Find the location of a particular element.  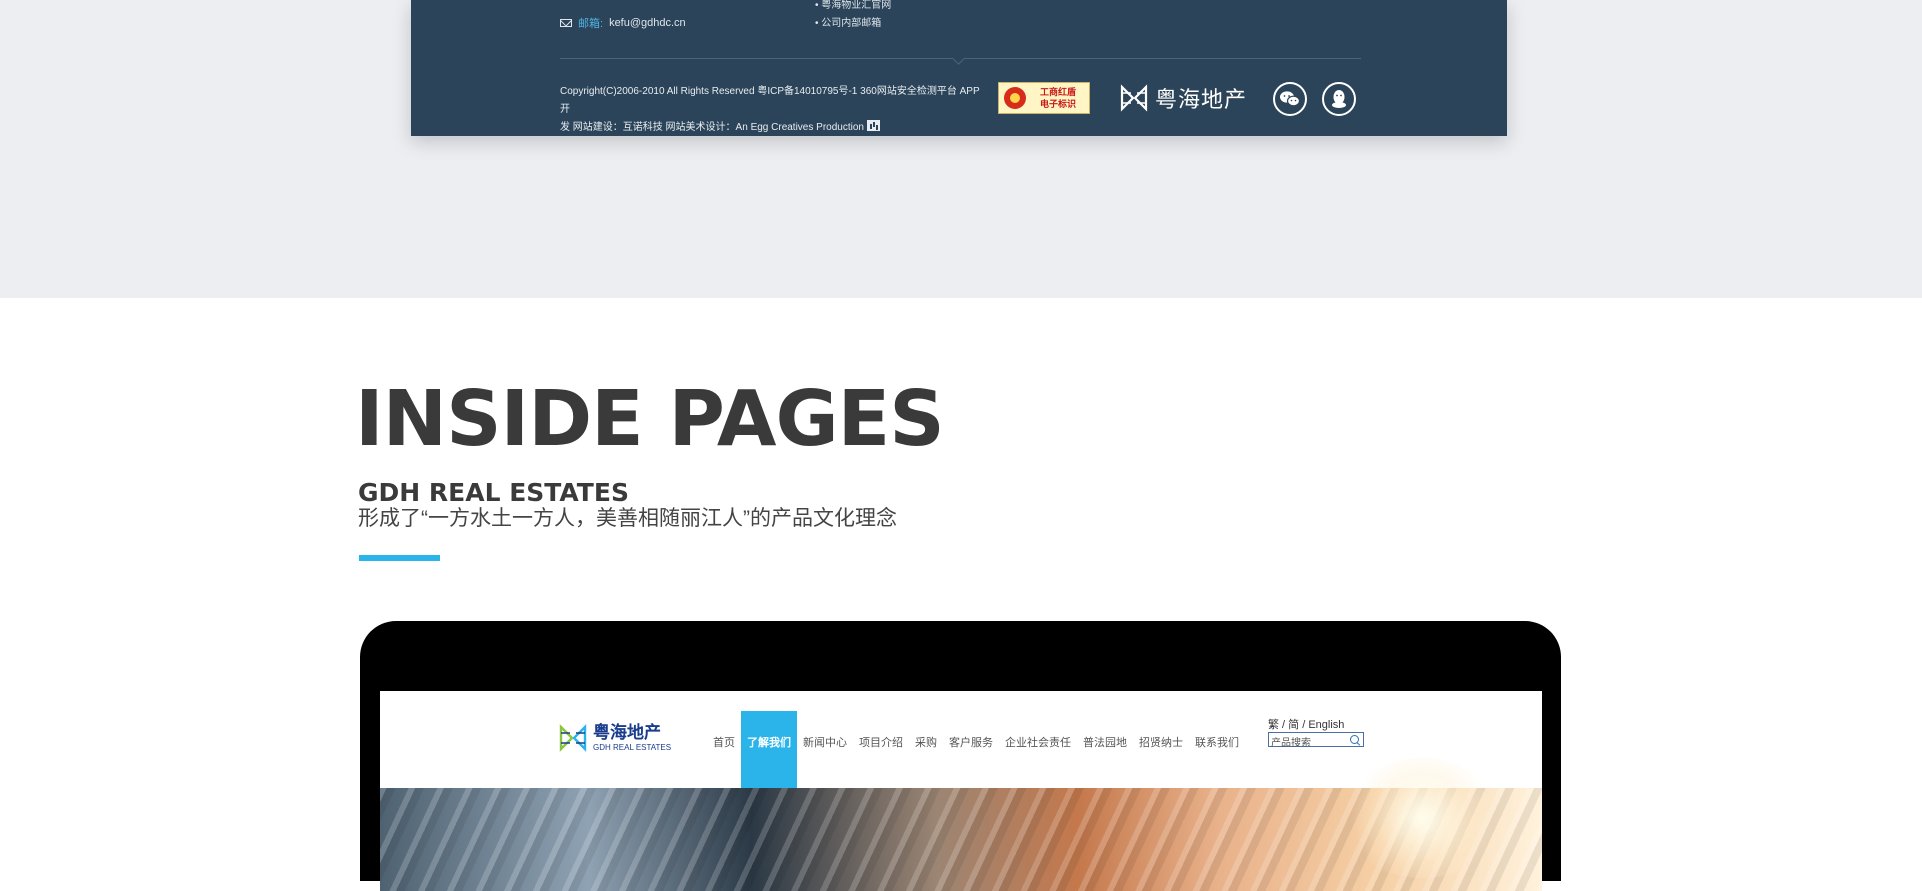

site-search is located at coordinates (1316, 741).